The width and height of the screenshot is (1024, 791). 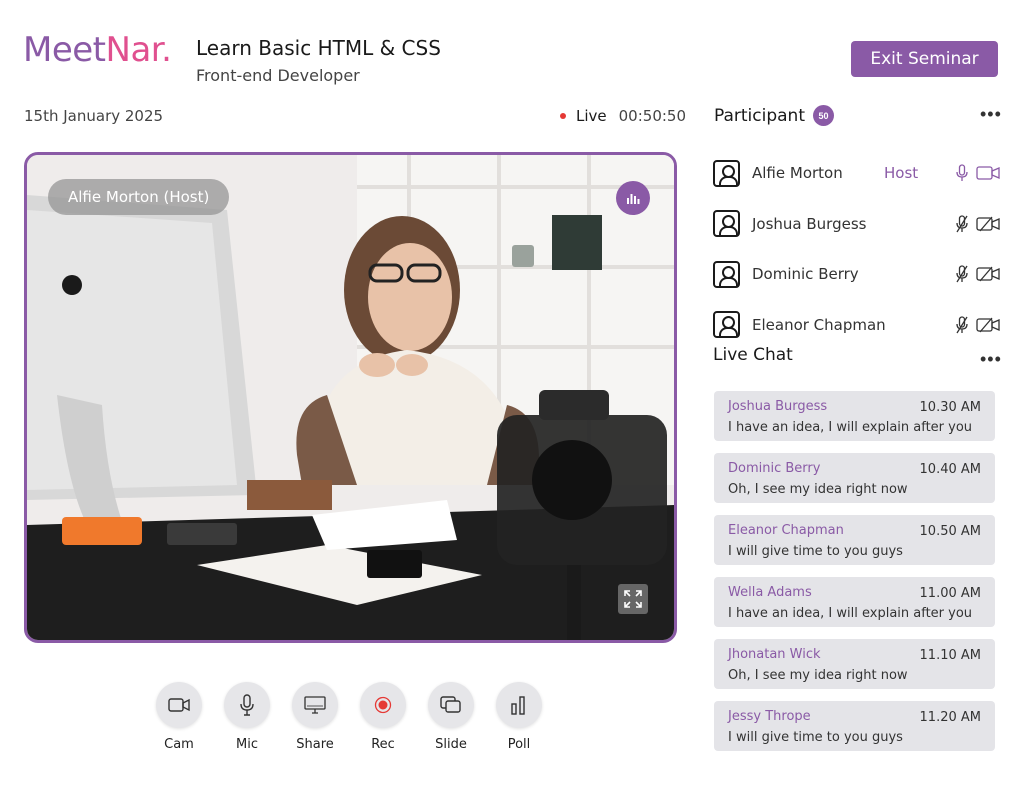 What do you see at coordinates (591, 116) in the screenshot?
I see `live-label: Live` at bounding box center [591, 116].